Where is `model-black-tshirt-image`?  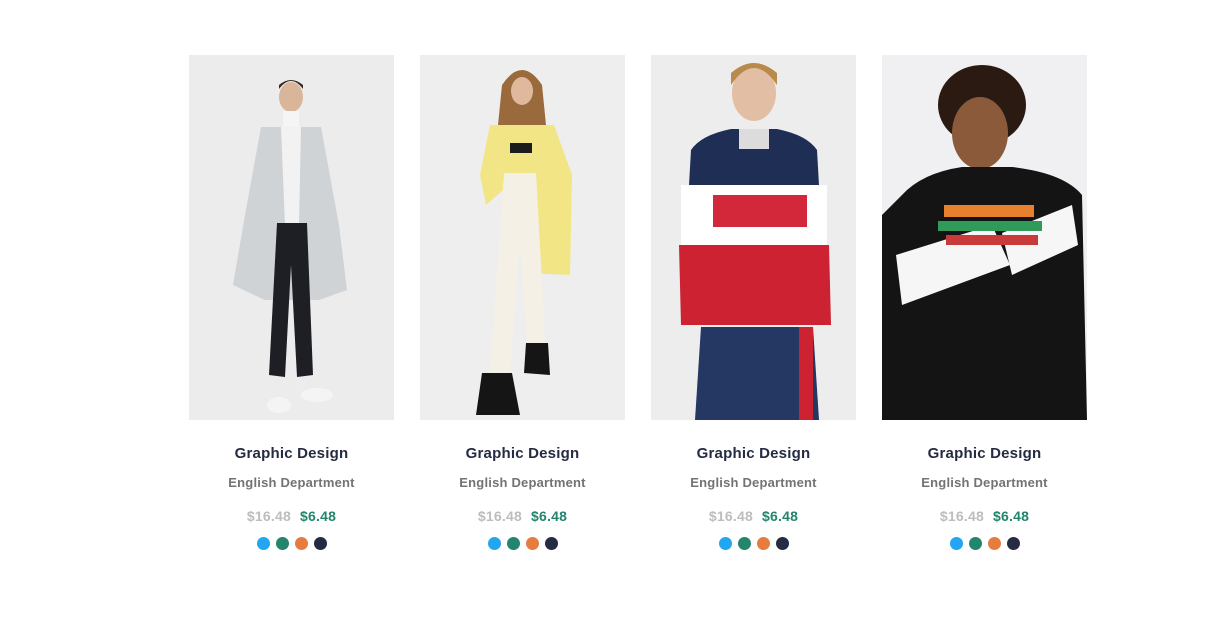
model-black-tshirt-image is located at coordinates (984, 237).